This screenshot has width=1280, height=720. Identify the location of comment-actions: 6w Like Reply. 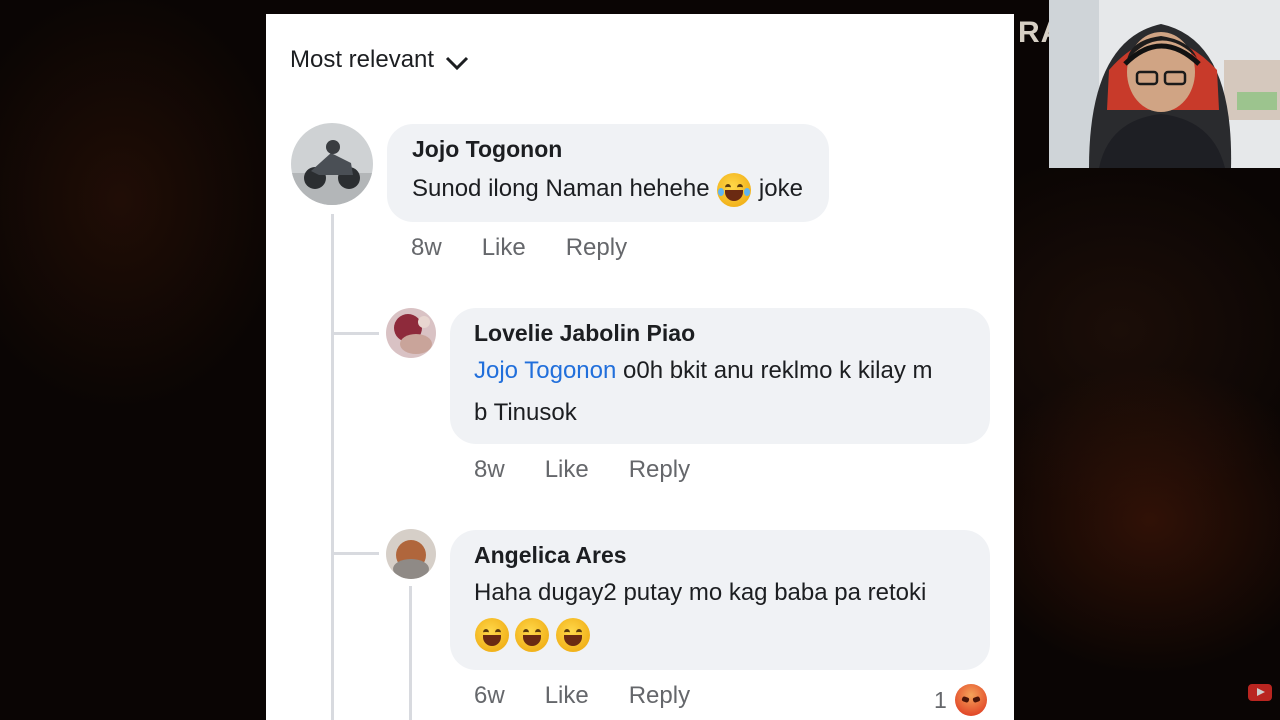
(582, 696).